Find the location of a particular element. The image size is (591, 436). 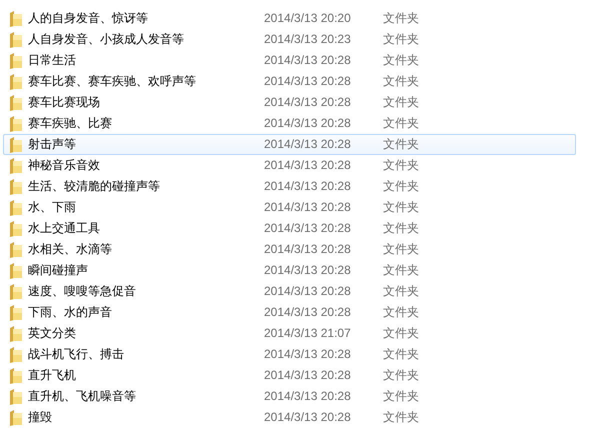

folder-name: 直升机、飞机噪音等 is located at coordinates (146, 396).